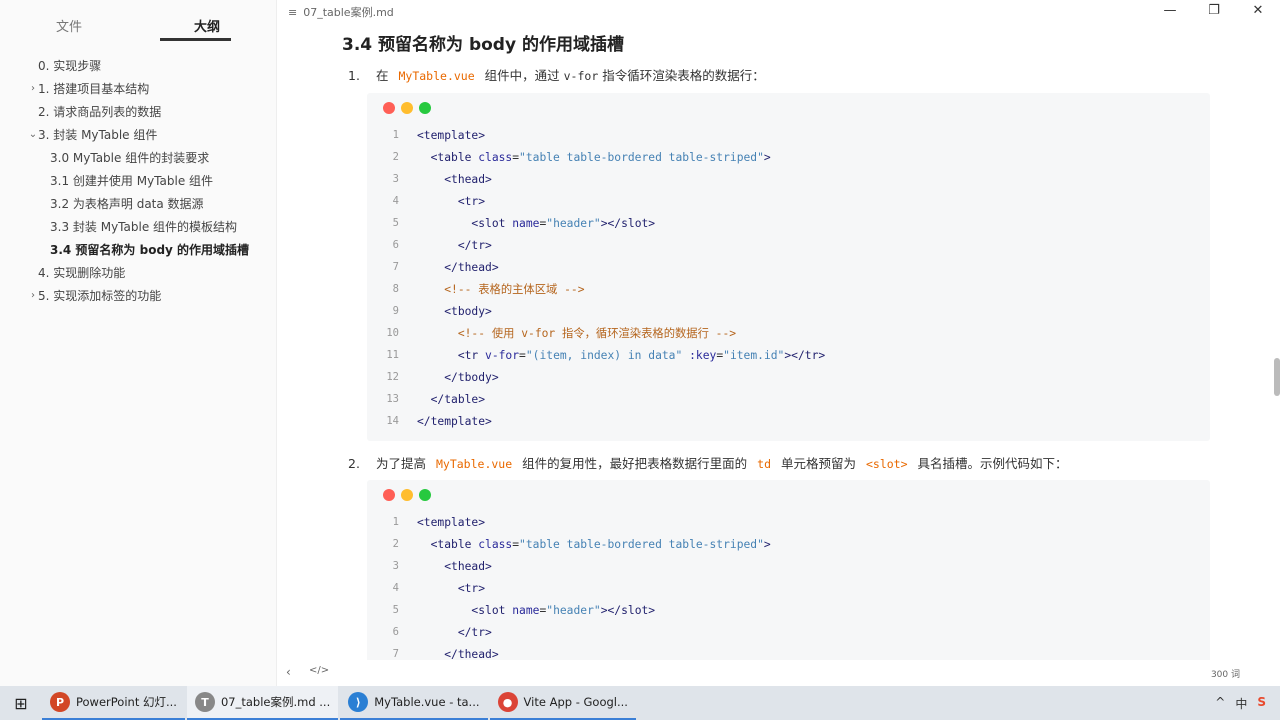 Image resolution: width=1280 pixels, height=720 pixels. I want to click on outline-item: 4. 实现删除功能, so click(138, 272).